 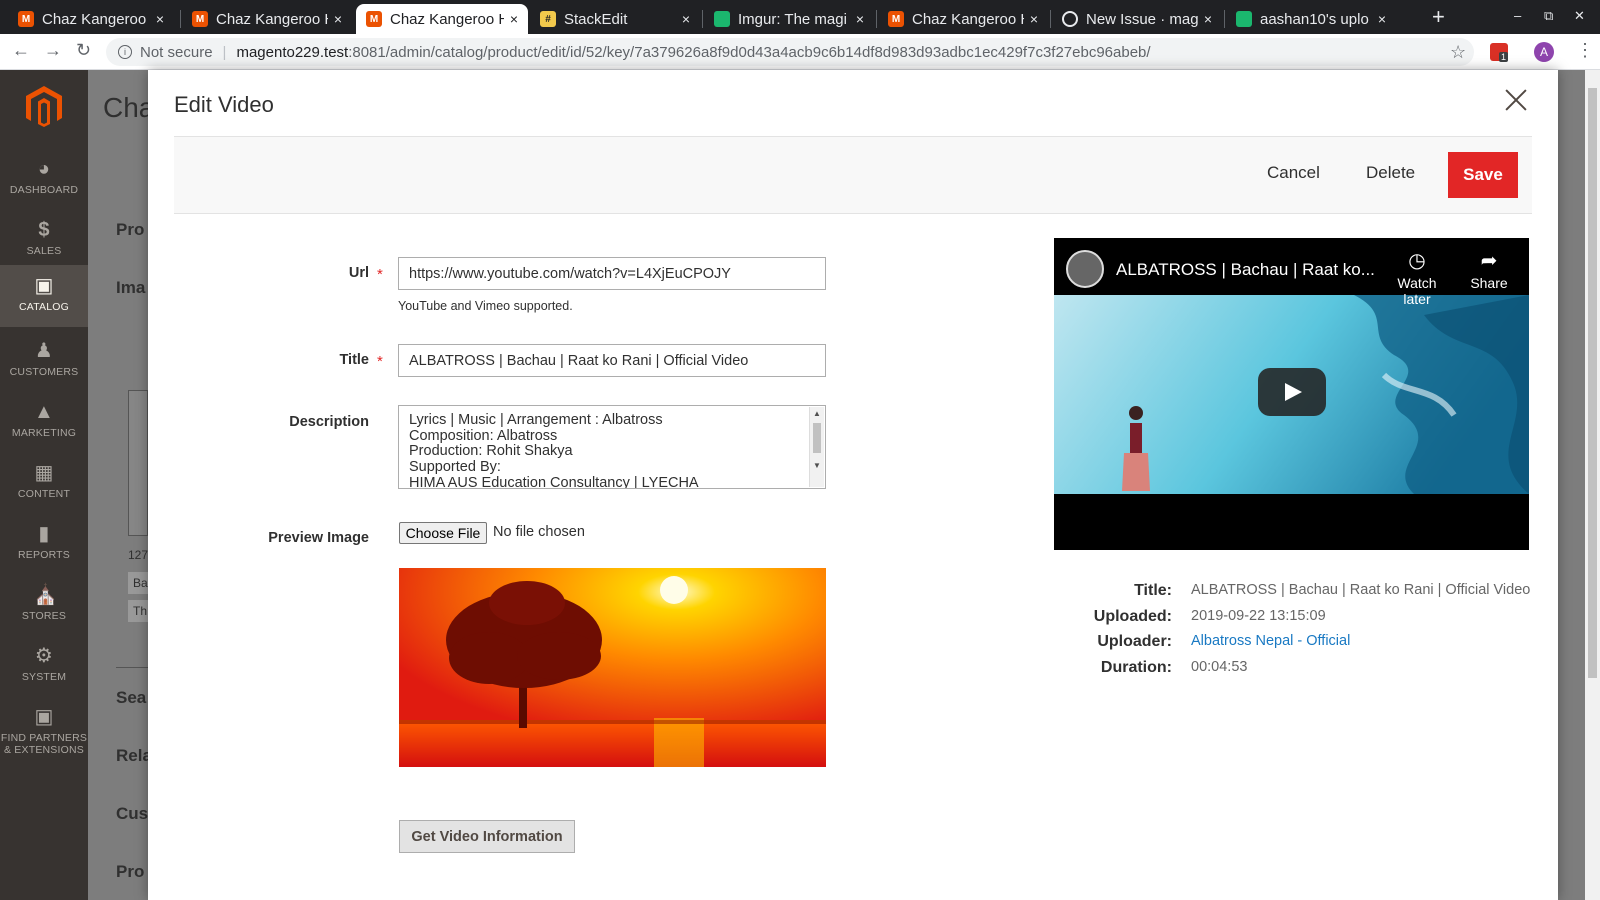 What do you see at coordinates (1417, 278) in the screenshot?
I see `watch-later-button: ◷ Watch later` at bounding box center [1417, 278].